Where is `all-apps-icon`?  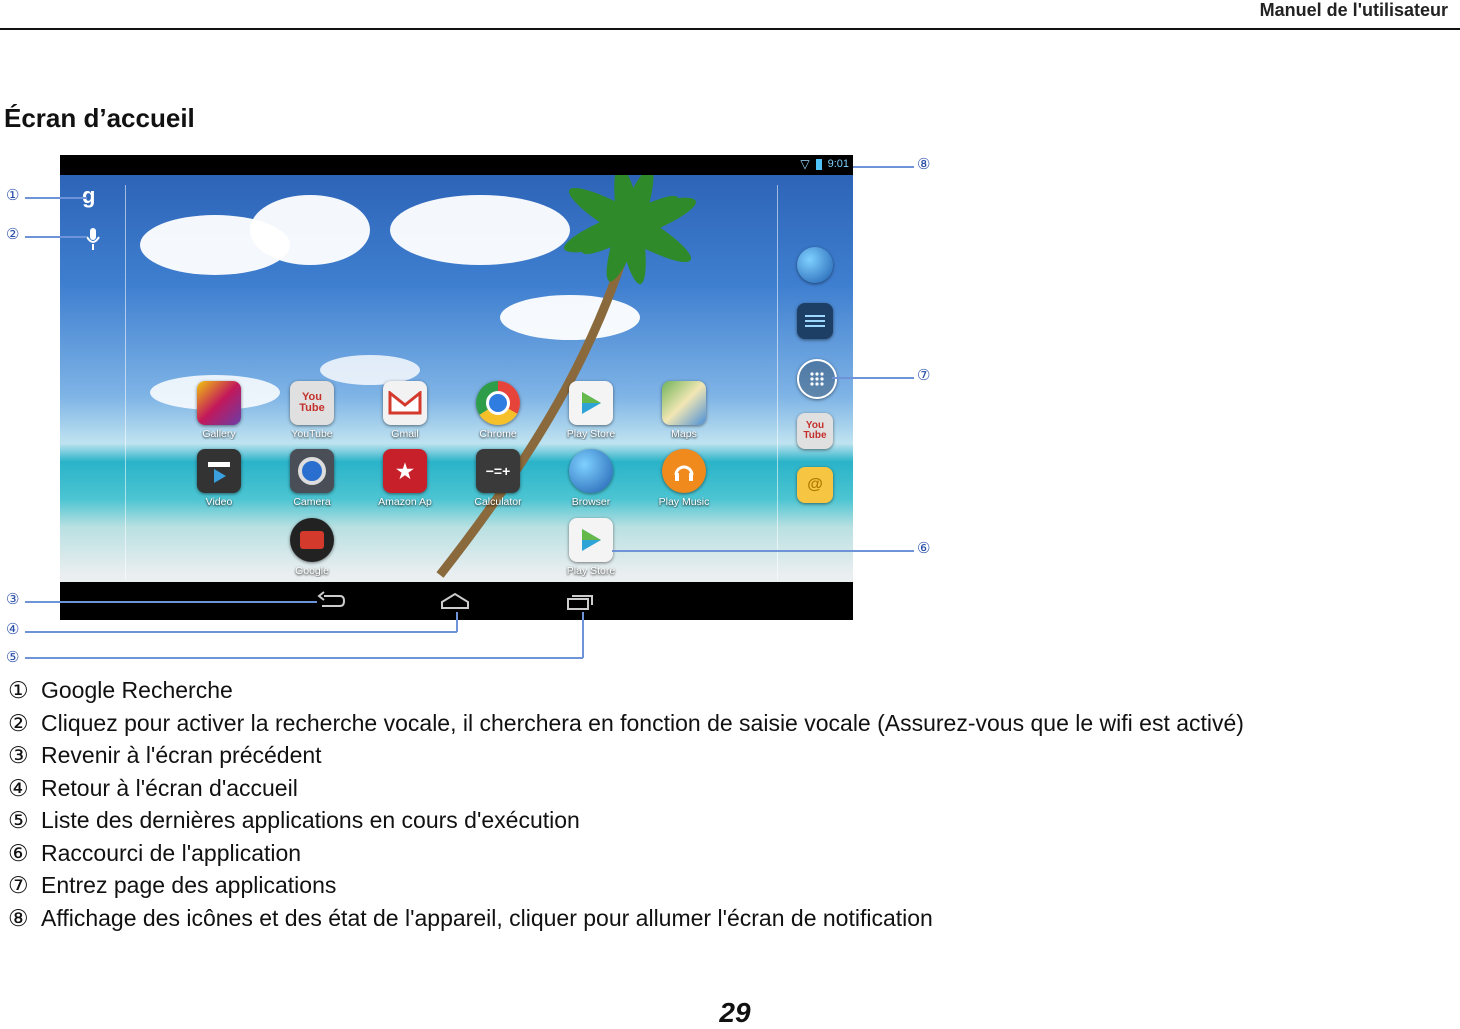
all-apps-icon is located at coordinates (817, 379).